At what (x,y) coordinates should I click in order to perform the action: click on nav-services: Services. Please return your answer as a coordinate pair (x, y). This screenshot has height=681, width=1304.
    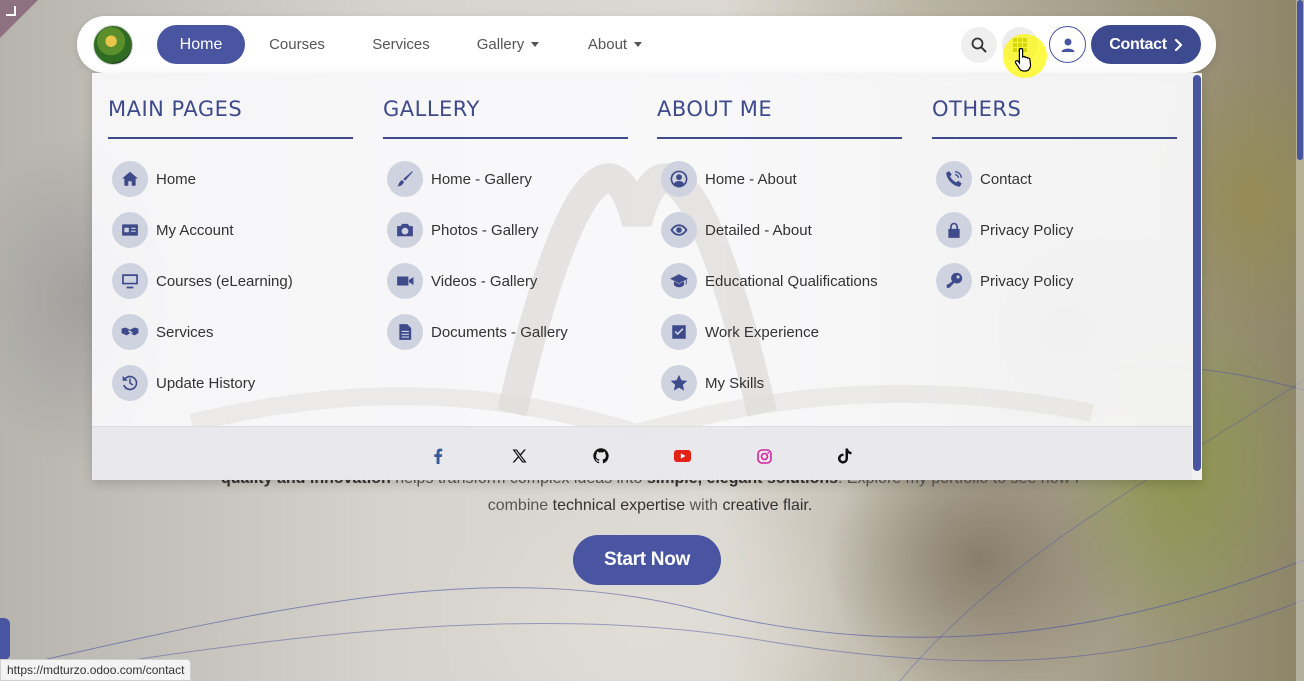
    Looking at the image, I should click on (401, 44).